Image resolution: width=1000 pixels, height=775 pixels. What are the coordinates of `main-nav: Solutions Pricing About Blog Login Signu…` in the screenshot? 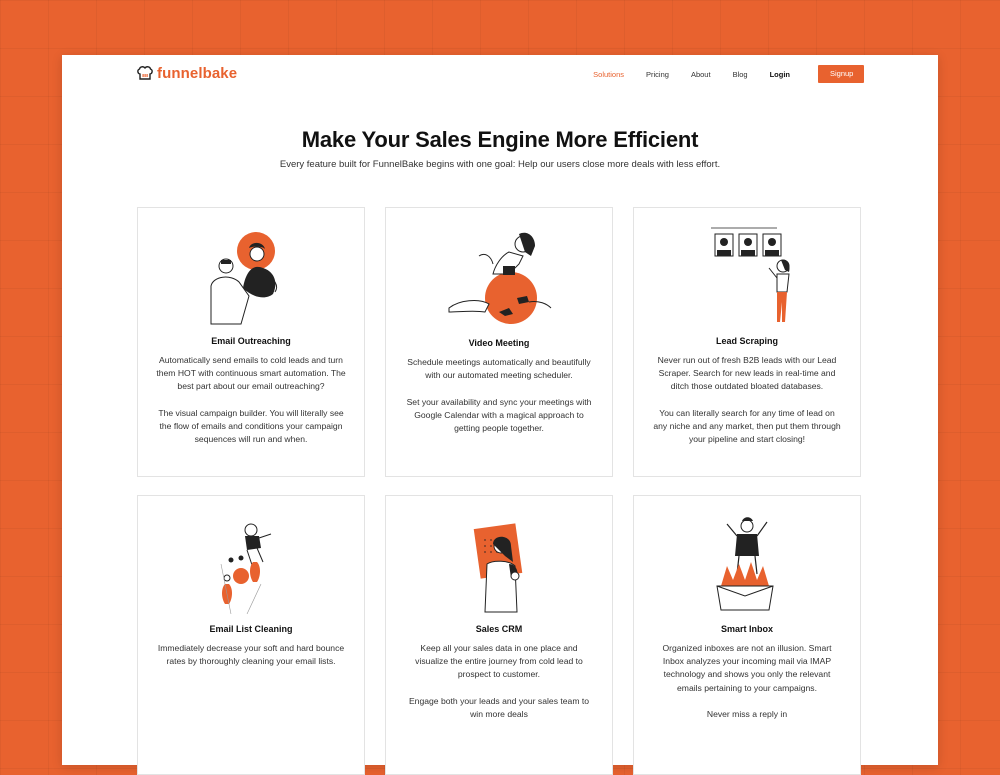 It's located at (717, 74).